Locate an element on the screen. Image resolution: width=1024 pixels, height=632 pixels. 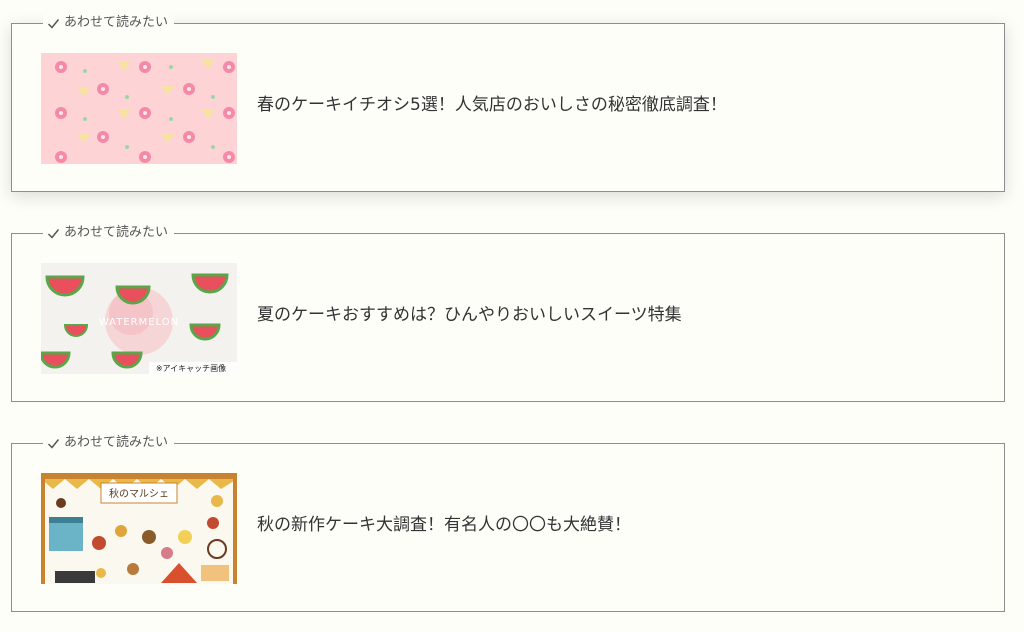
thumbnail-center-text: WATERMELON is located at coordinates (139, 322).